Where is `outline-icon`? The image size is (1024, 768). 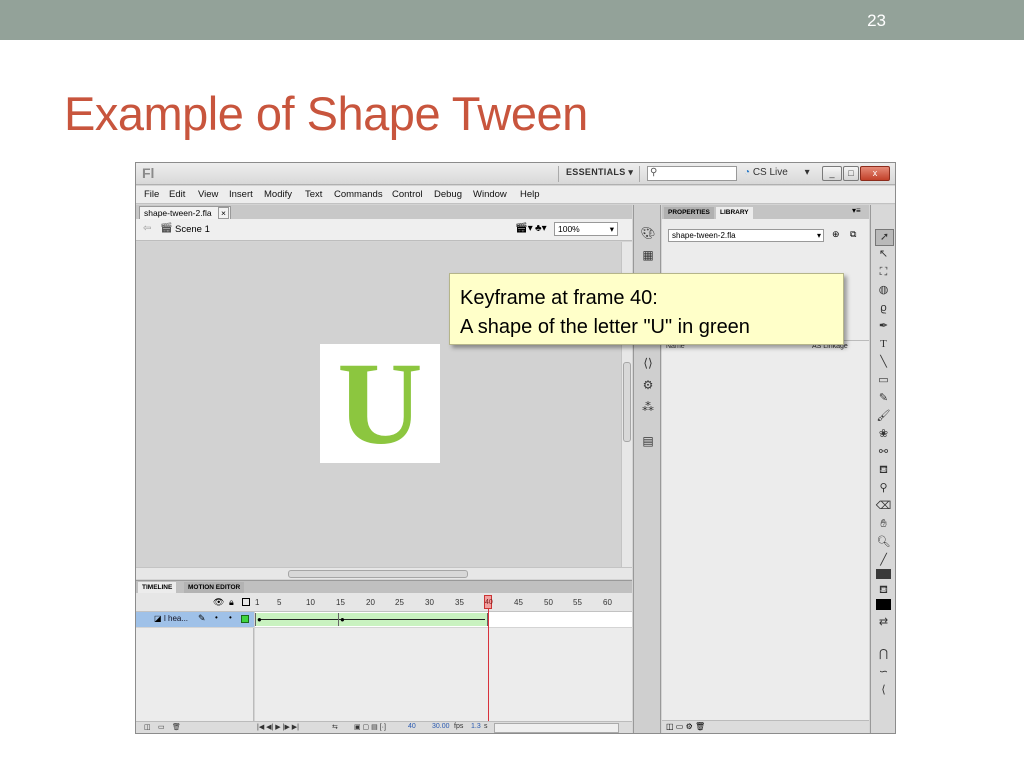
outline-icon is located at coordinates (246, 602).